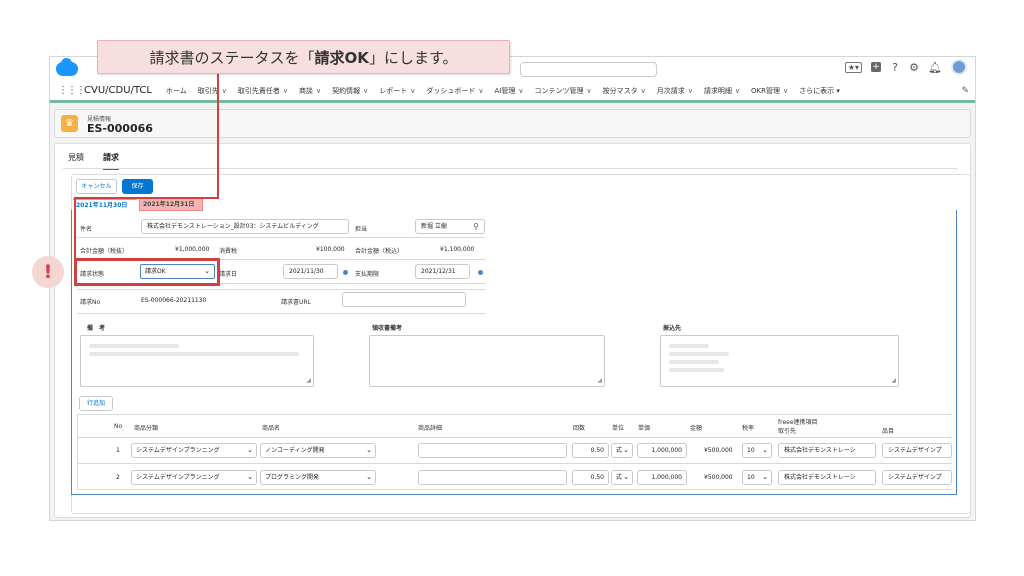  I want to click on owner-lookup-field: 新堀 立樹 ⚲, so click(450, 226).